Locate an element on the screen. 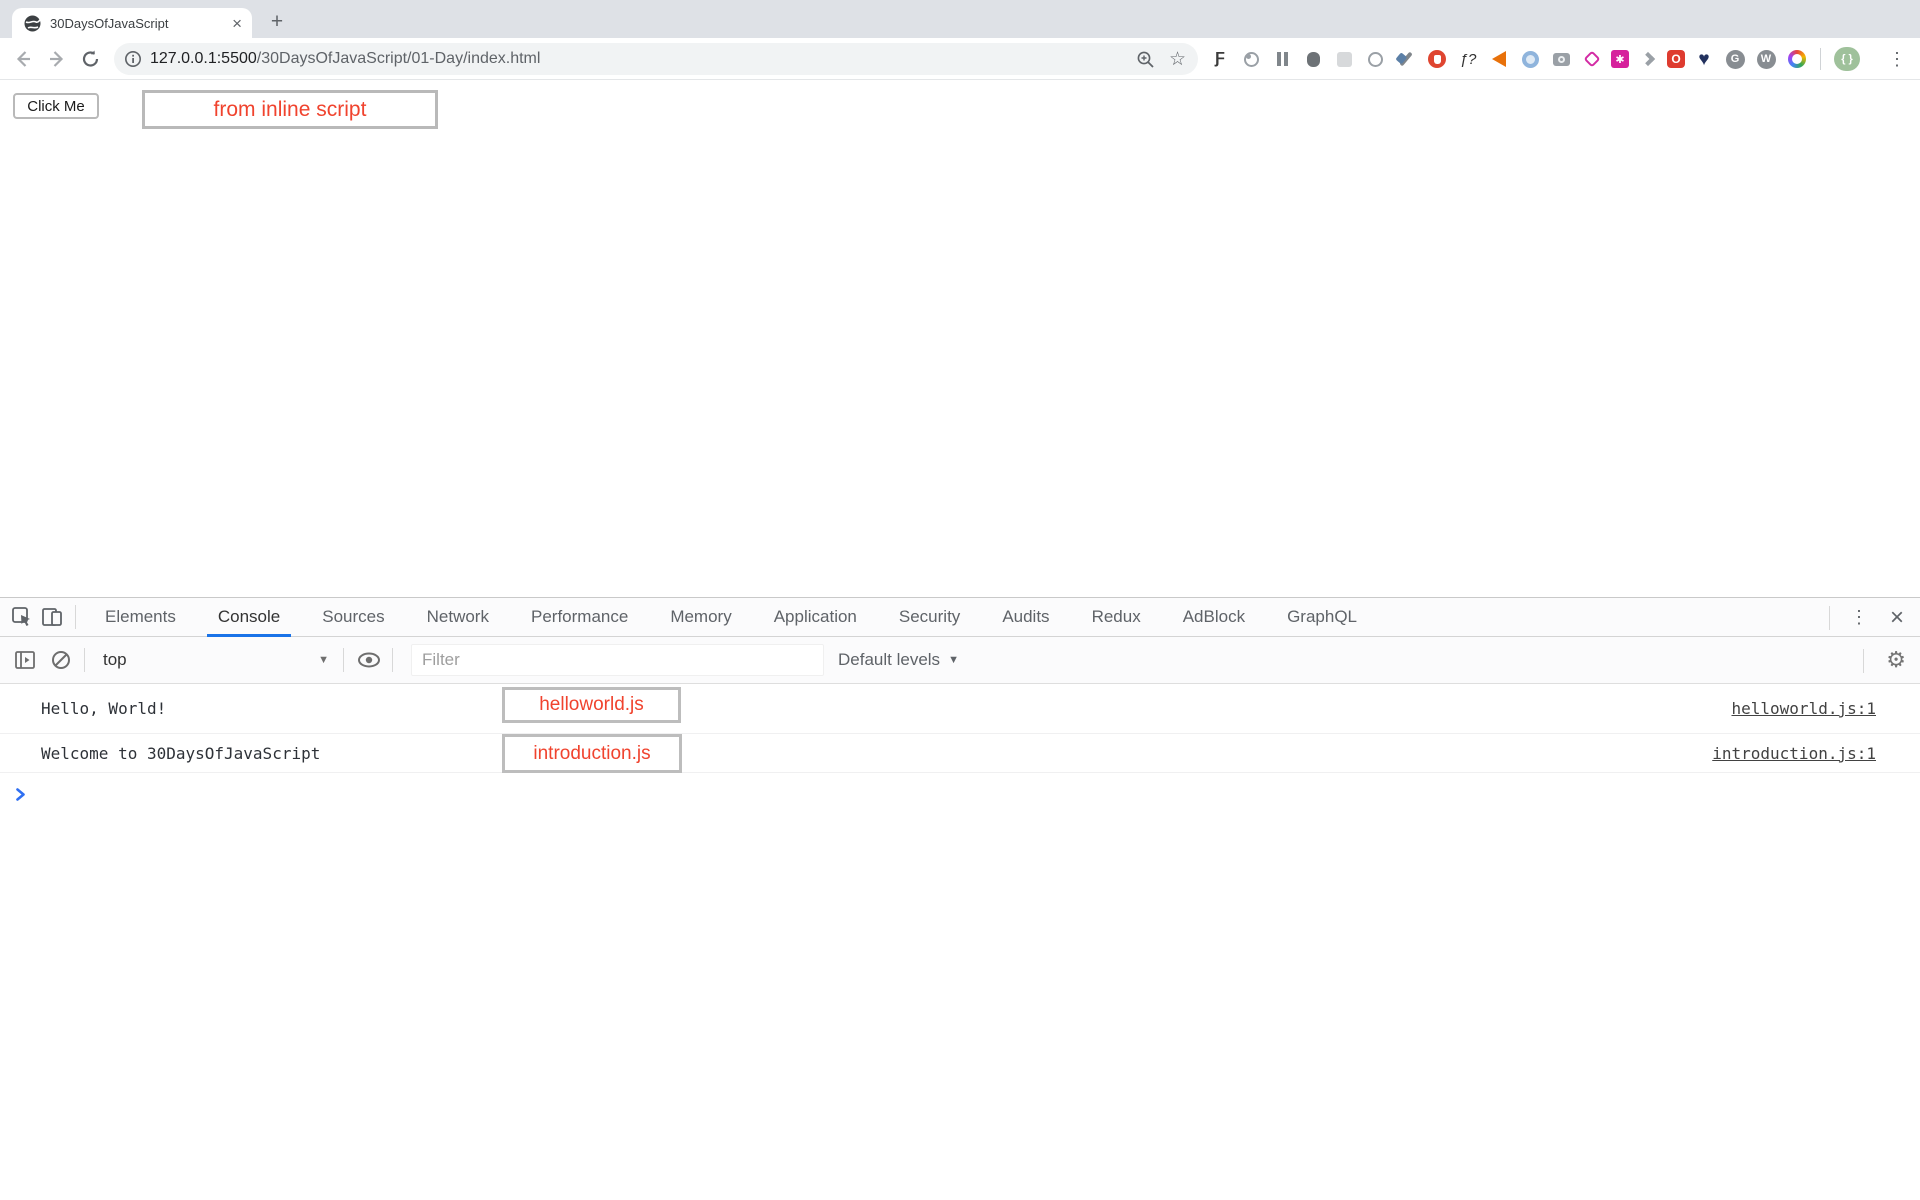 This screenshot has width=1920, height=1200. helloworld-annotation-box: helloworld.js is located at coordinates (591, 705).